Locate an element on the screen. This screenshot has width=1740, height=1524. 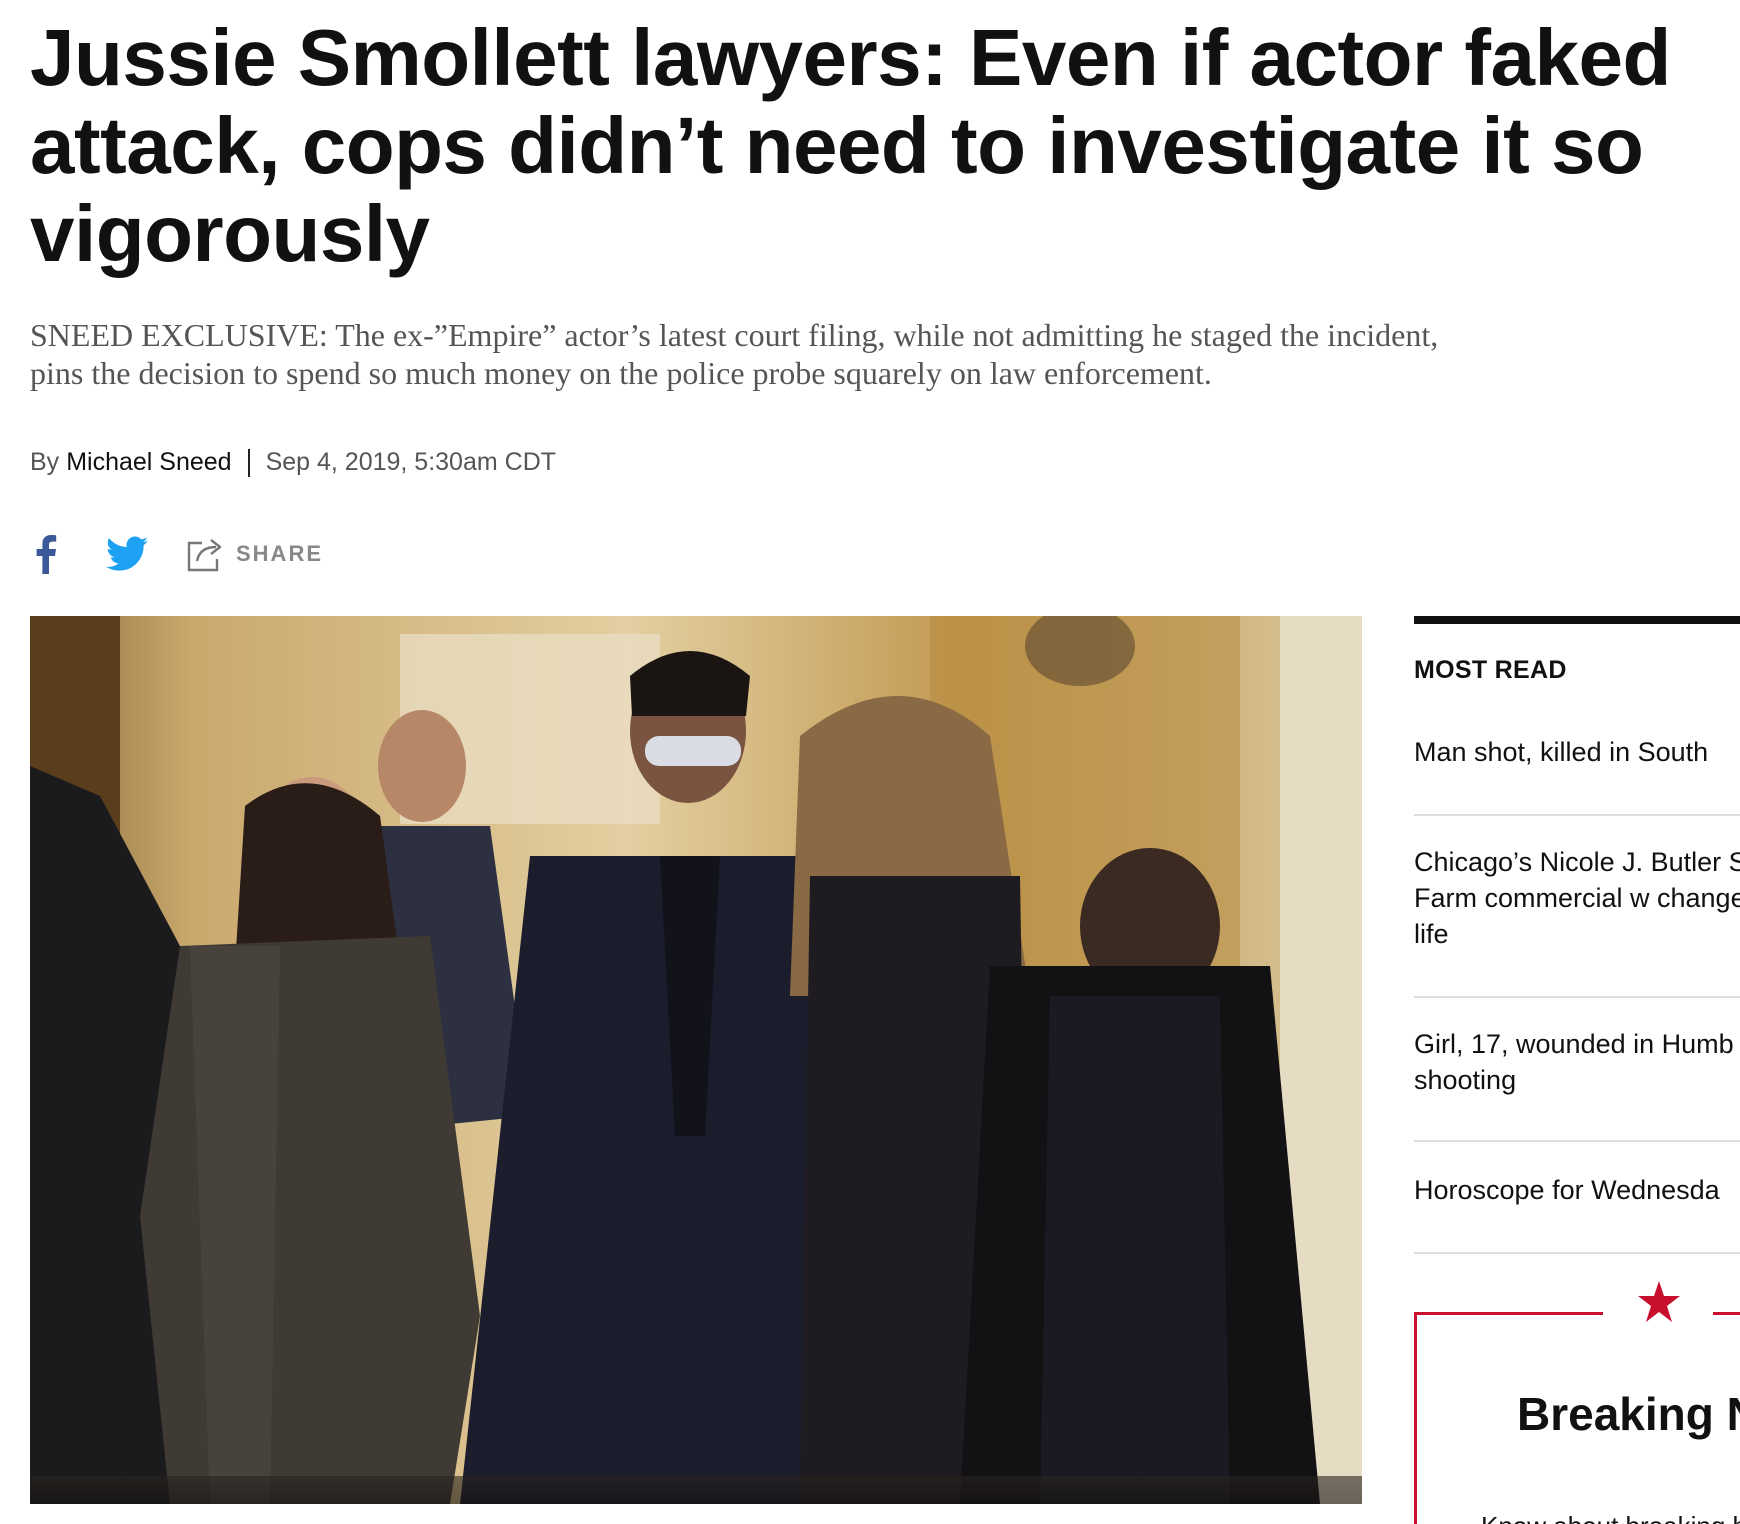
share-label: SHARE is located at coordinates (279, 554).